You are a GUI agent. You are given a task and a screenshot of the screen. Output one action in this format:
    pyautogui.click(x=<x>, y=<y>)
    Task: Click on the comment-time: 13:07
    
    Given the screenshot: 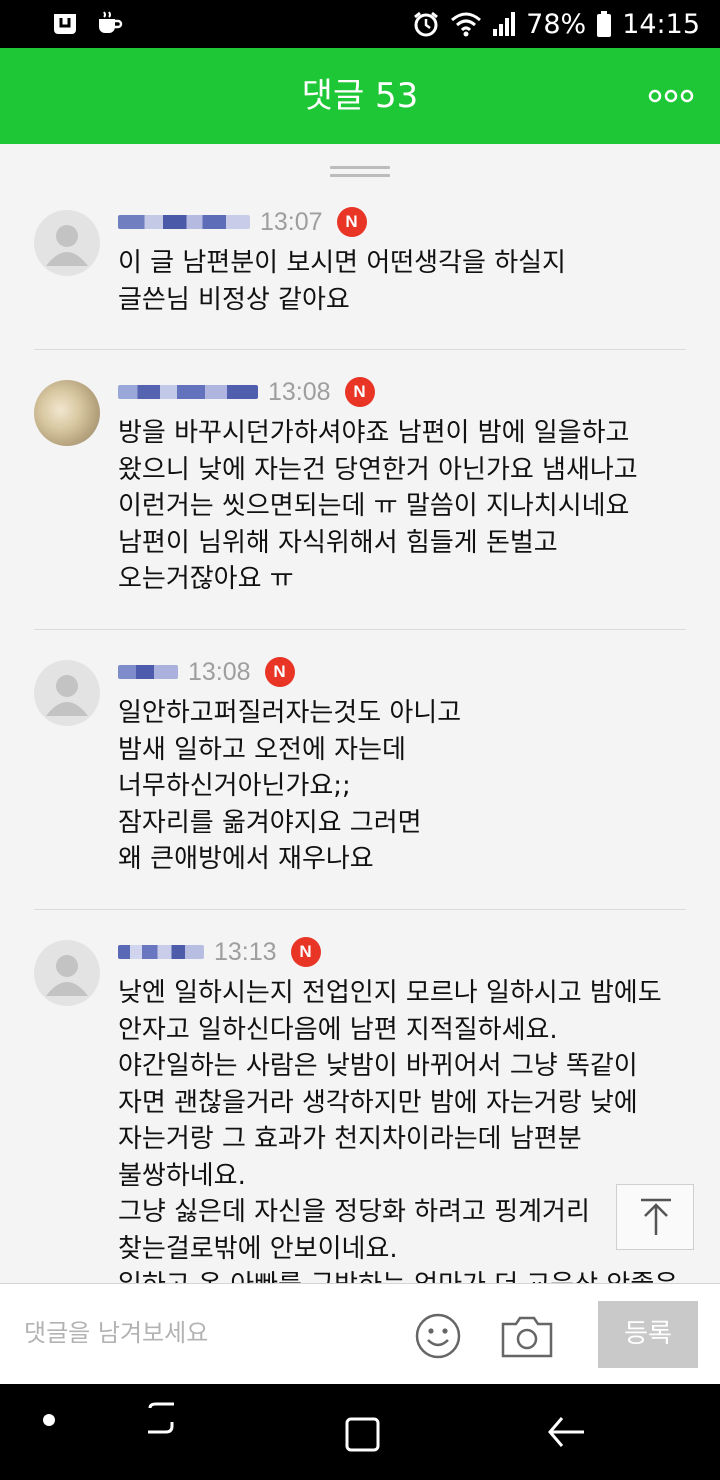 What is the action you would take?
    pyautogui.click(x=291, y=221)
    